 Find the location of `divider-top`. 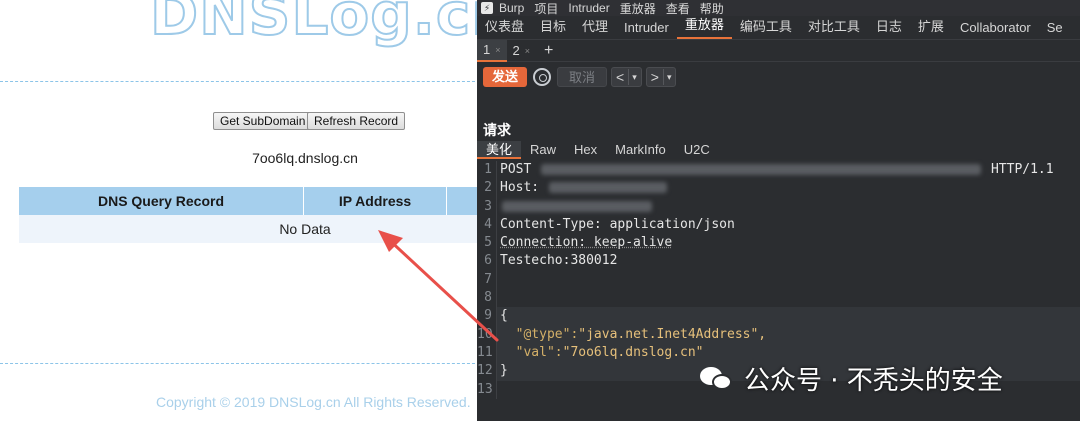

divider-top is located at coordinates (240, 81).